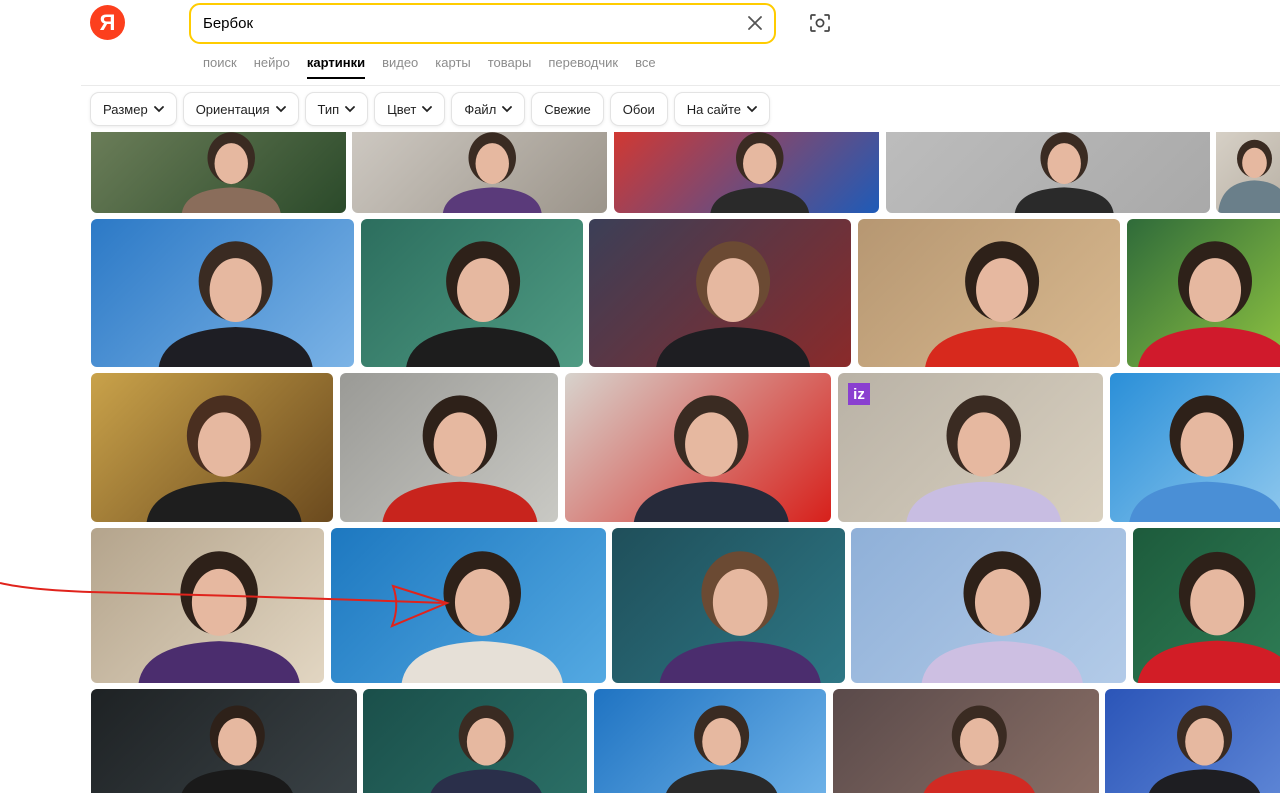 This screenshot has width=1280, height=793. What do you see at coordinates (328, 109) in the screenshot?
I see `filter-label: Тип` at bounding box center [328, 109].